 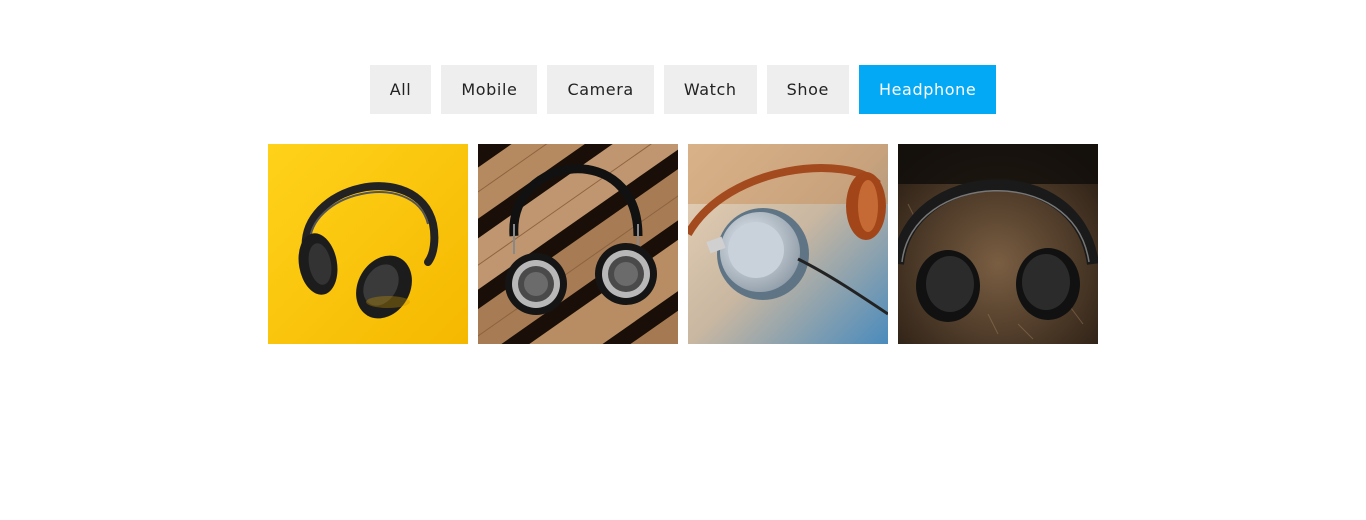 What do you see at coordinates (489, 89) in the screenshot?
I see `filter-mobile-button: Mobile` at bounding box center [489, 89].